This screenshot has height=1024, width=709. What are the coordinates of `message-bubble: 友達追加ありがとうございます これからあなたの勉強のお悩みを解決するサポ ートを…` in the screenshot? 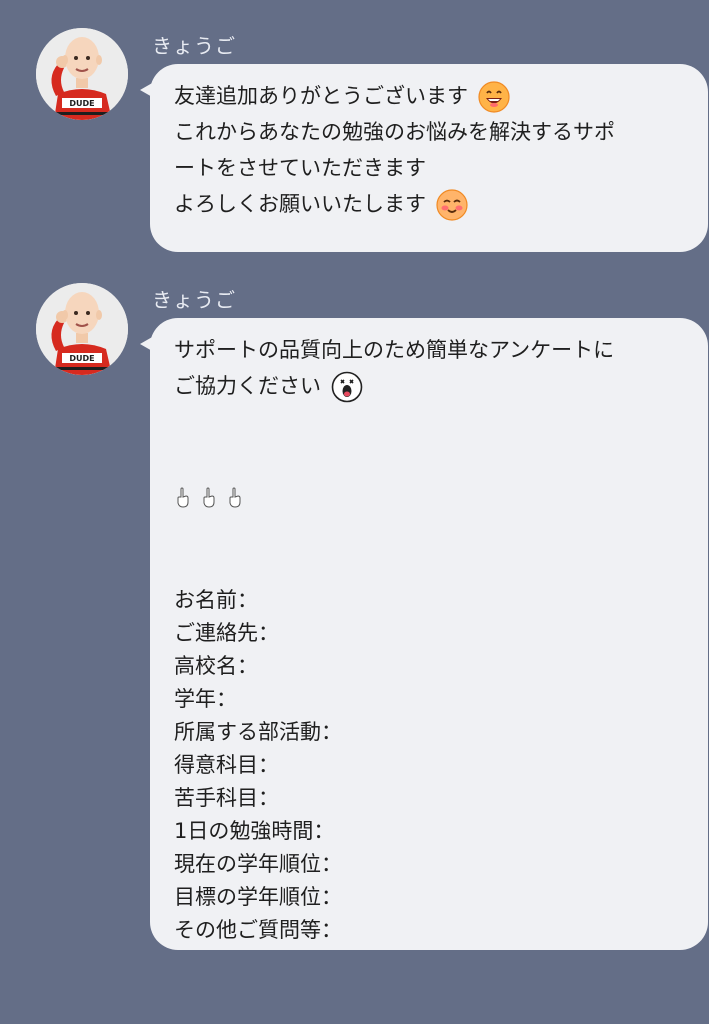 It's located at (424, 158).